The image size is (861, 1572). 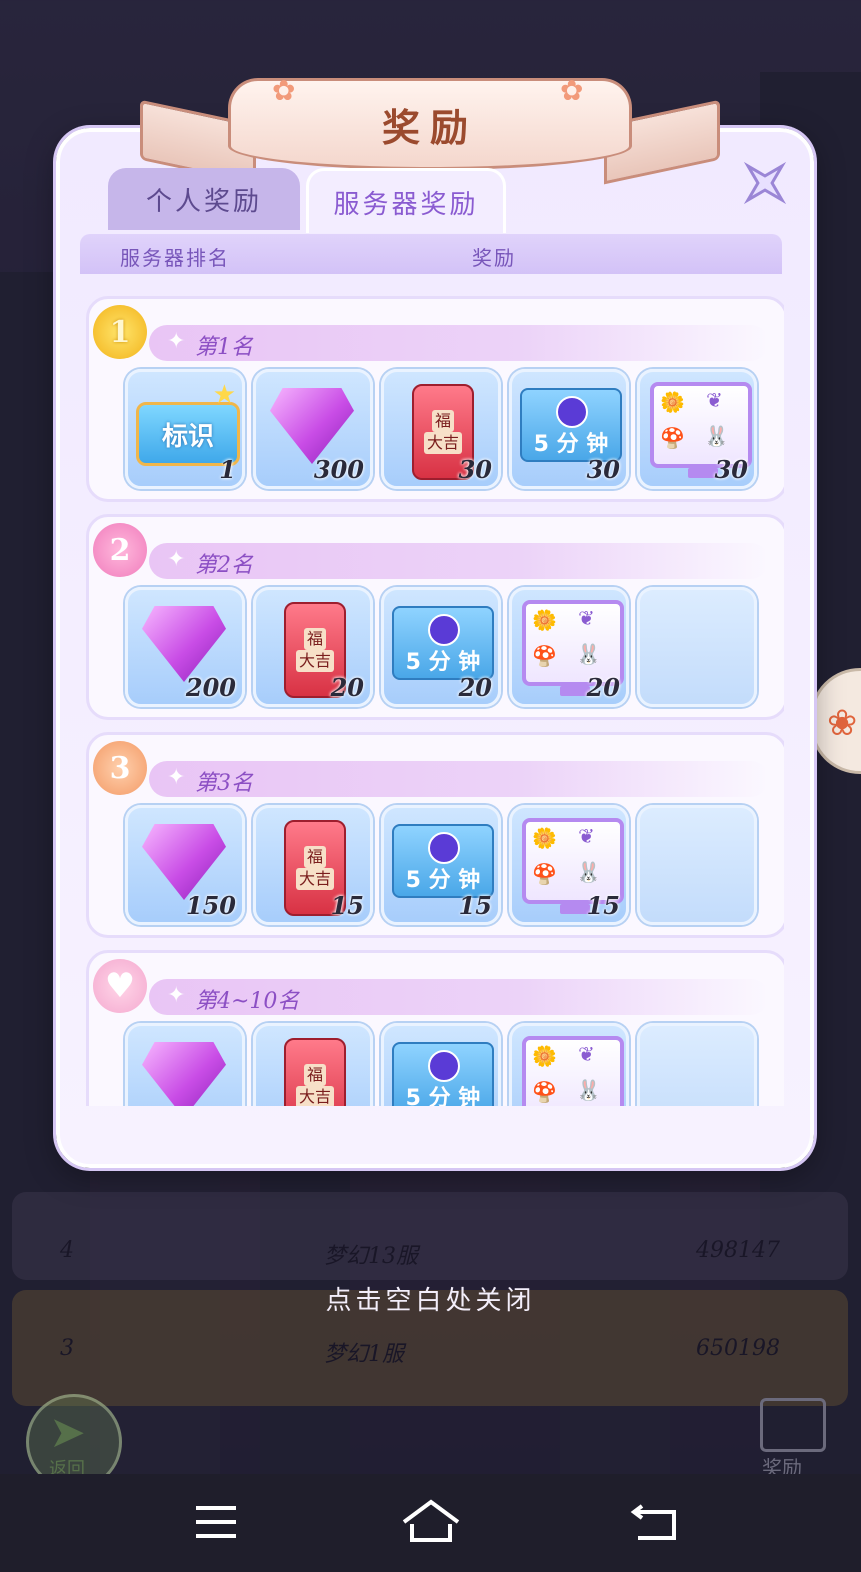 I want to click on tab-server-reward: 服务器奖励, so click(x=406, y=200).